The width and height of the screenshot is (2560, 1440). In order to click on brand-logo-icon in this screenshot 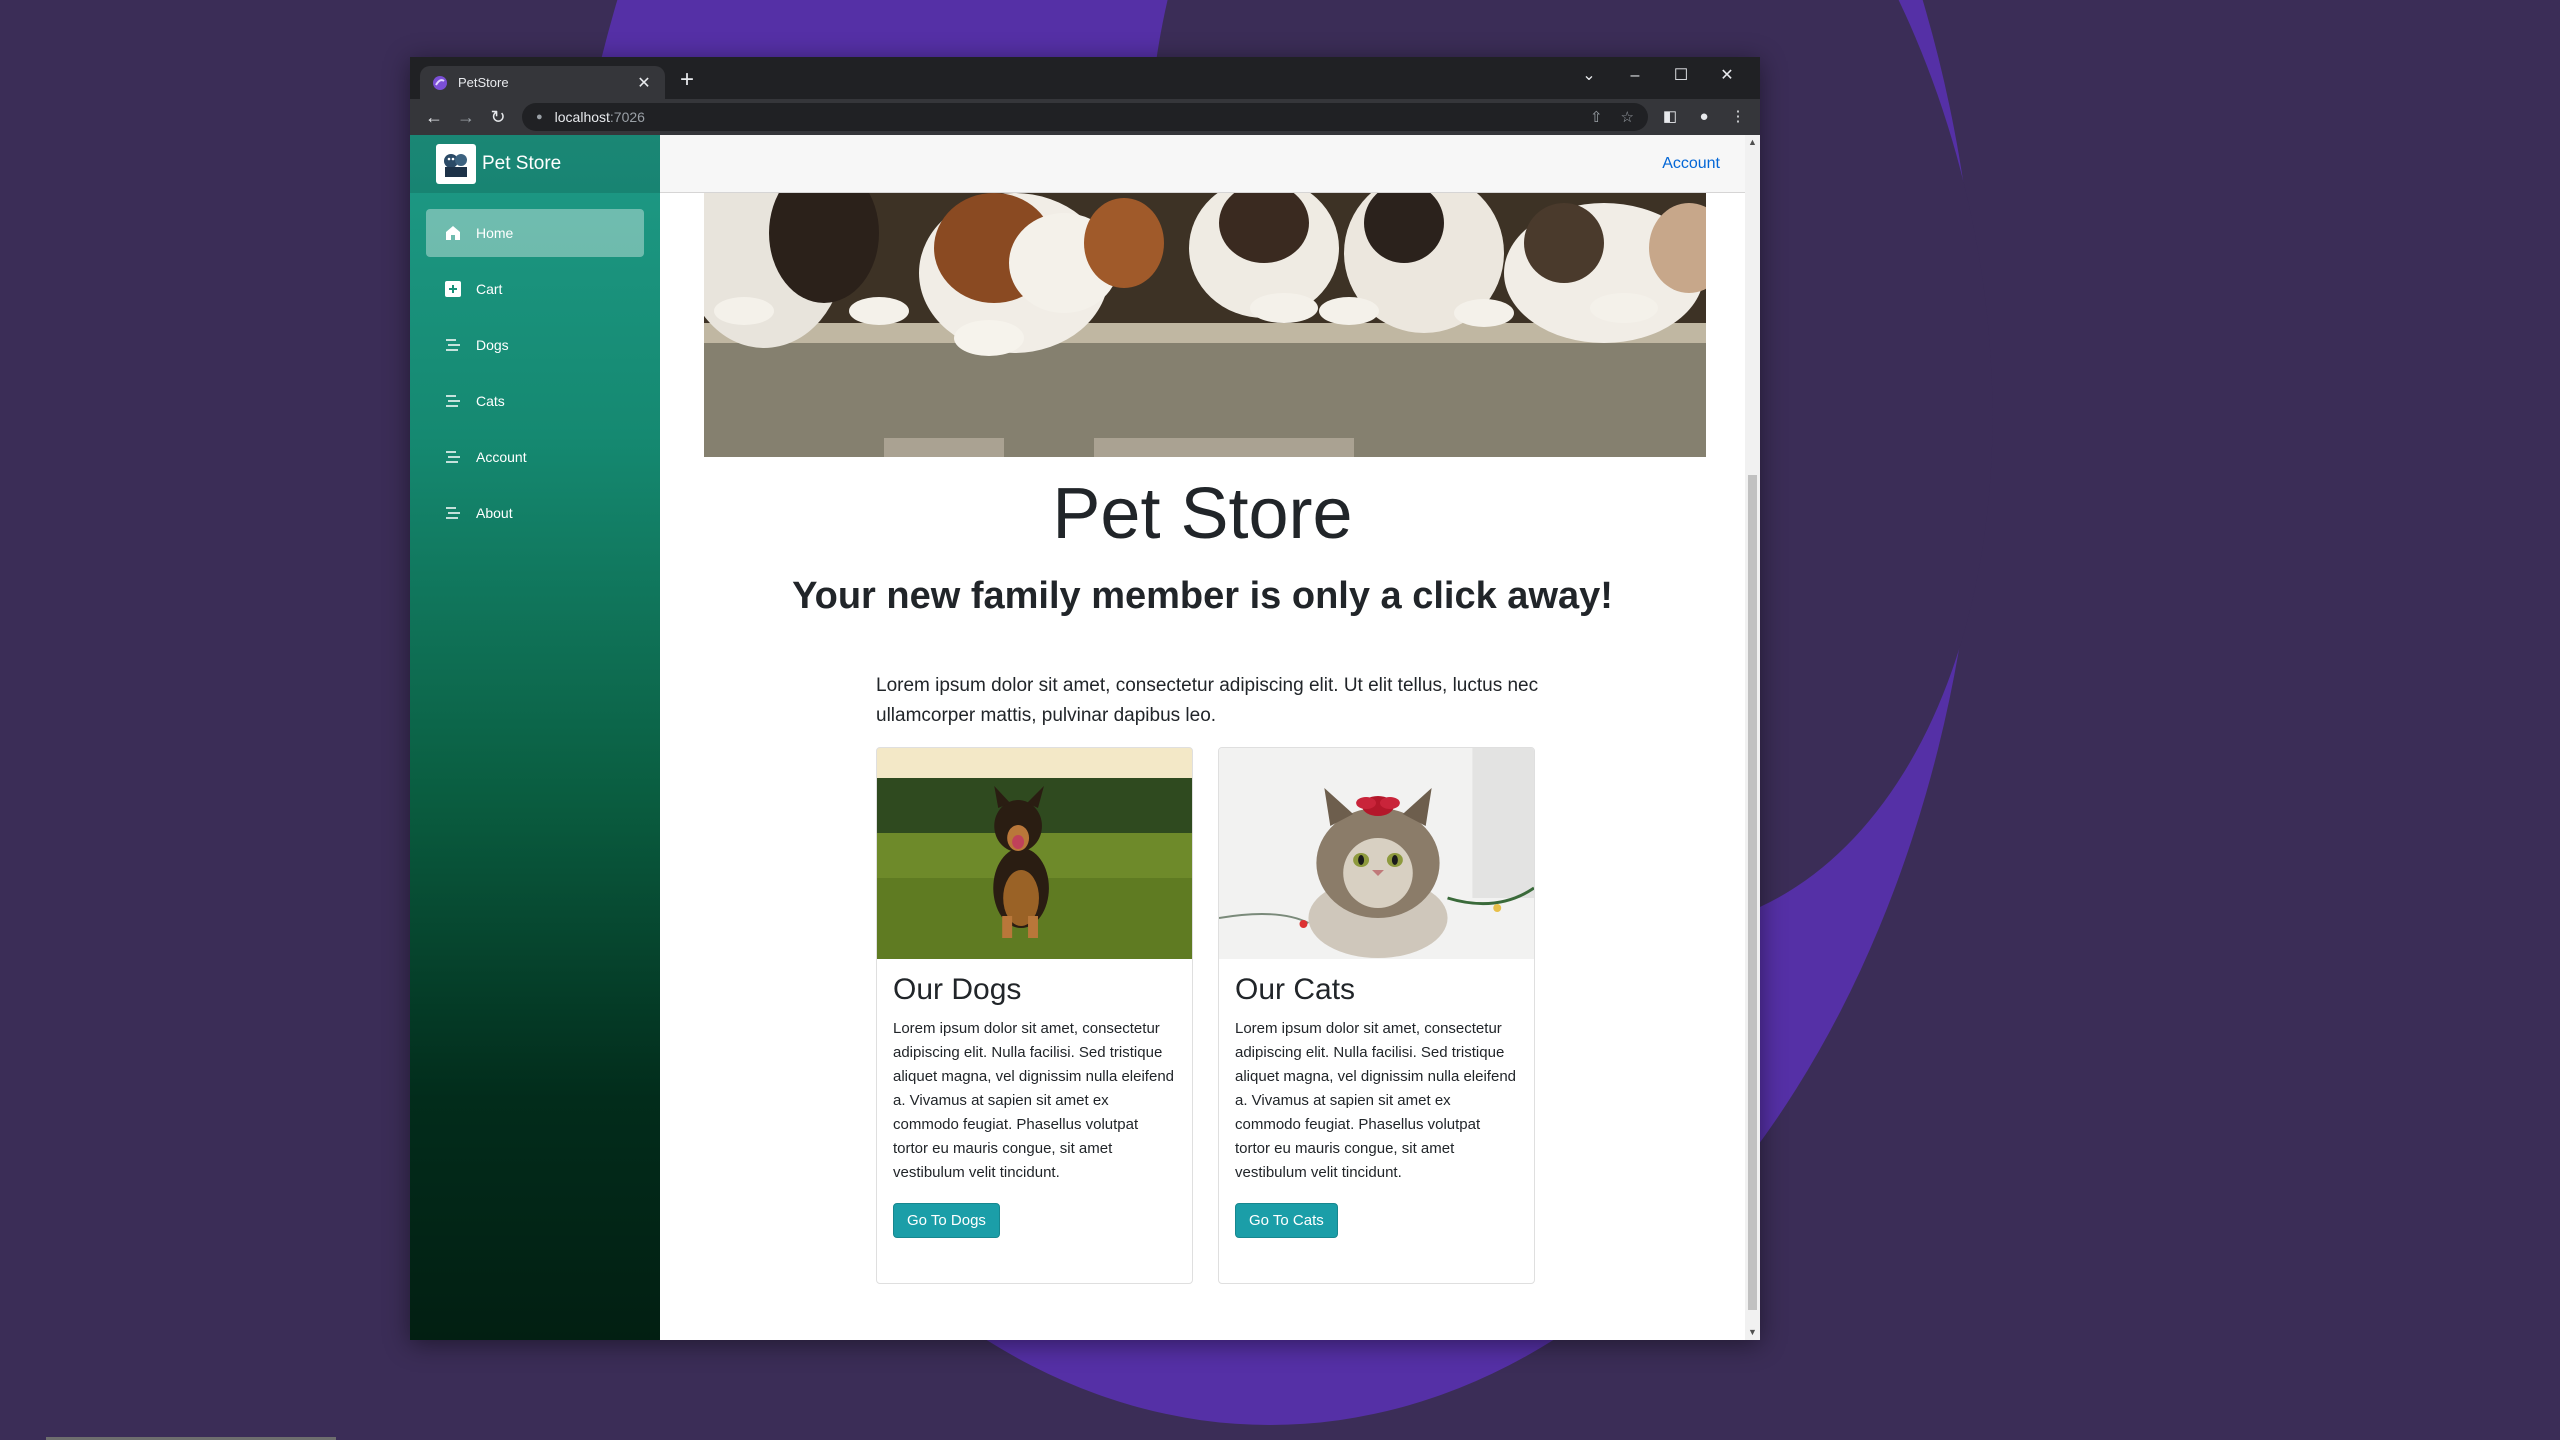, I will do `click(456, 164)`.